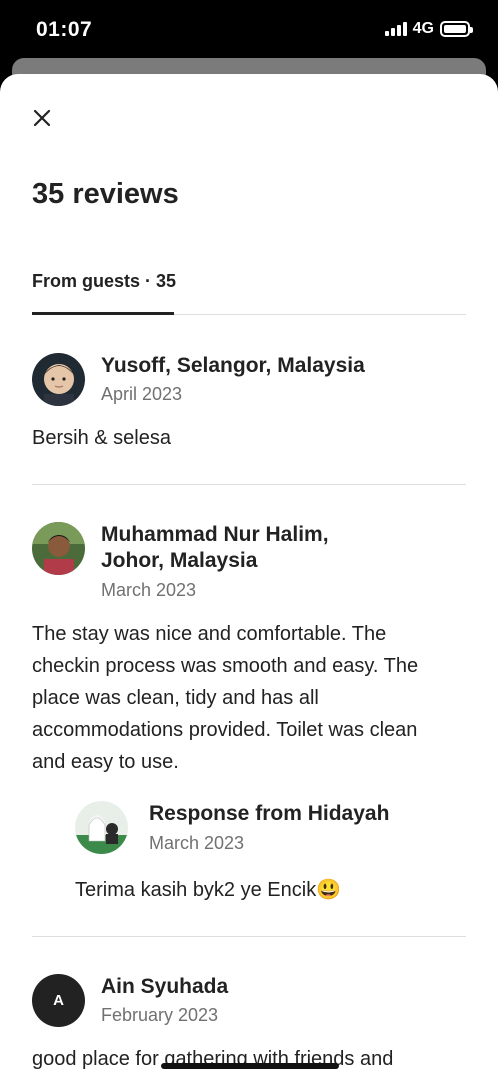 The image size is (498, 1080). Describe the element at coordinates (142, 394) in the screenshot. I see `review-date: April 2023` at that location.